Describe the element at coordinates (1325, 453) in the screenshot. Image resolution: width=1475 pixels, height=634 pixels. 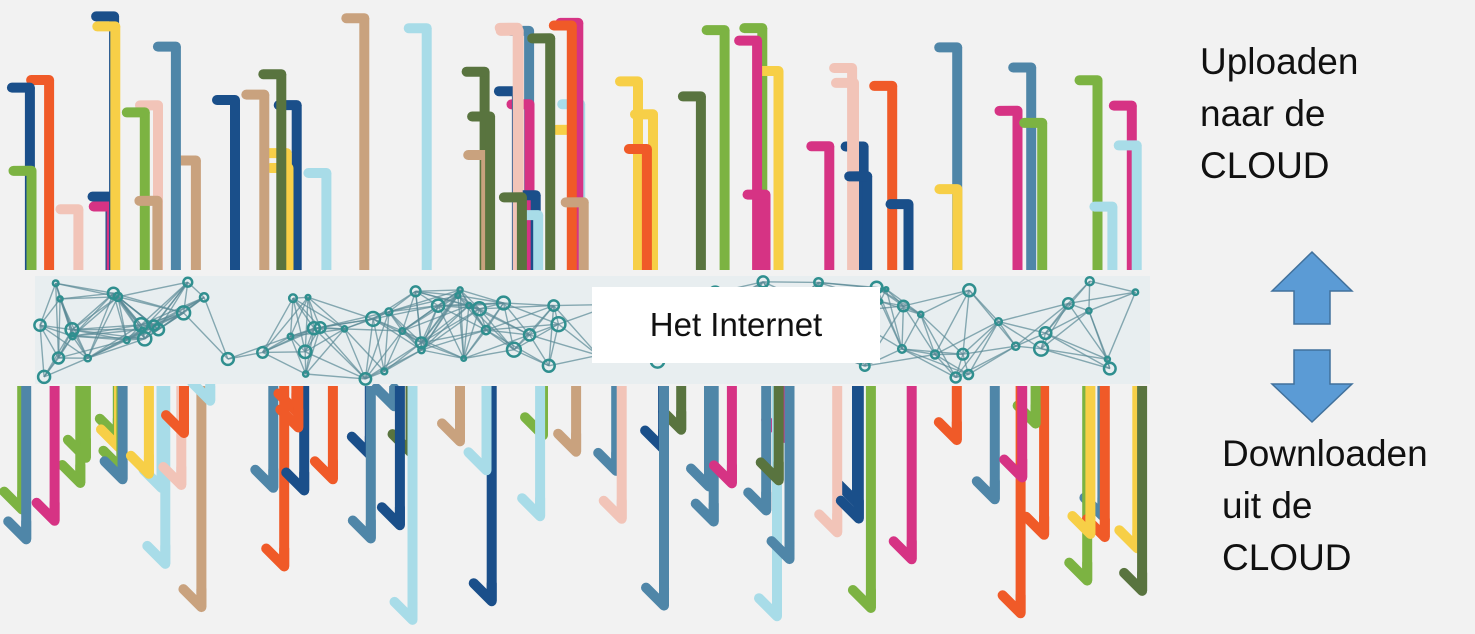
I see `download-line-1: Downloaden` at that location.